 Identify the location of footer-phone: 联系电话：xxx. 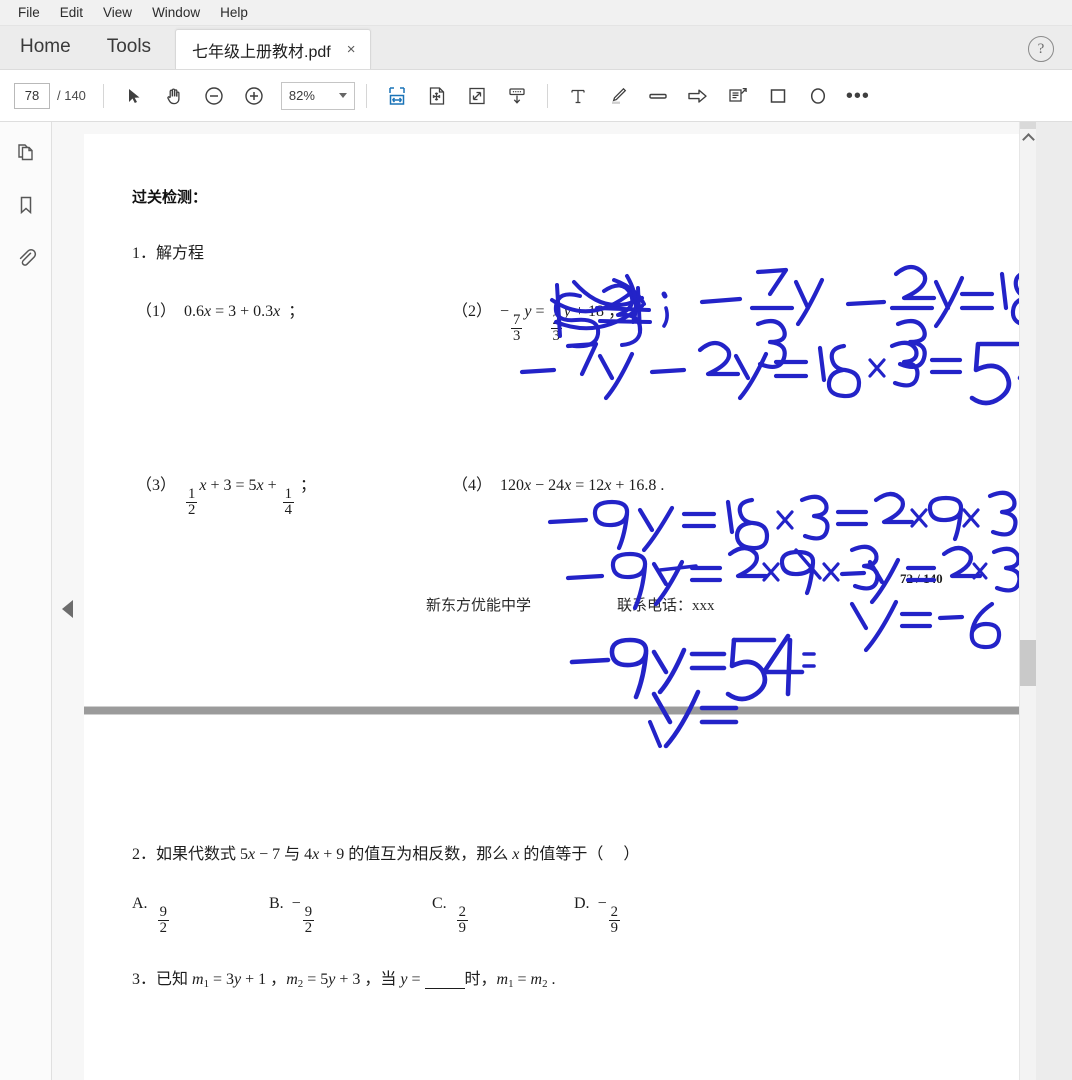
(666, 606).